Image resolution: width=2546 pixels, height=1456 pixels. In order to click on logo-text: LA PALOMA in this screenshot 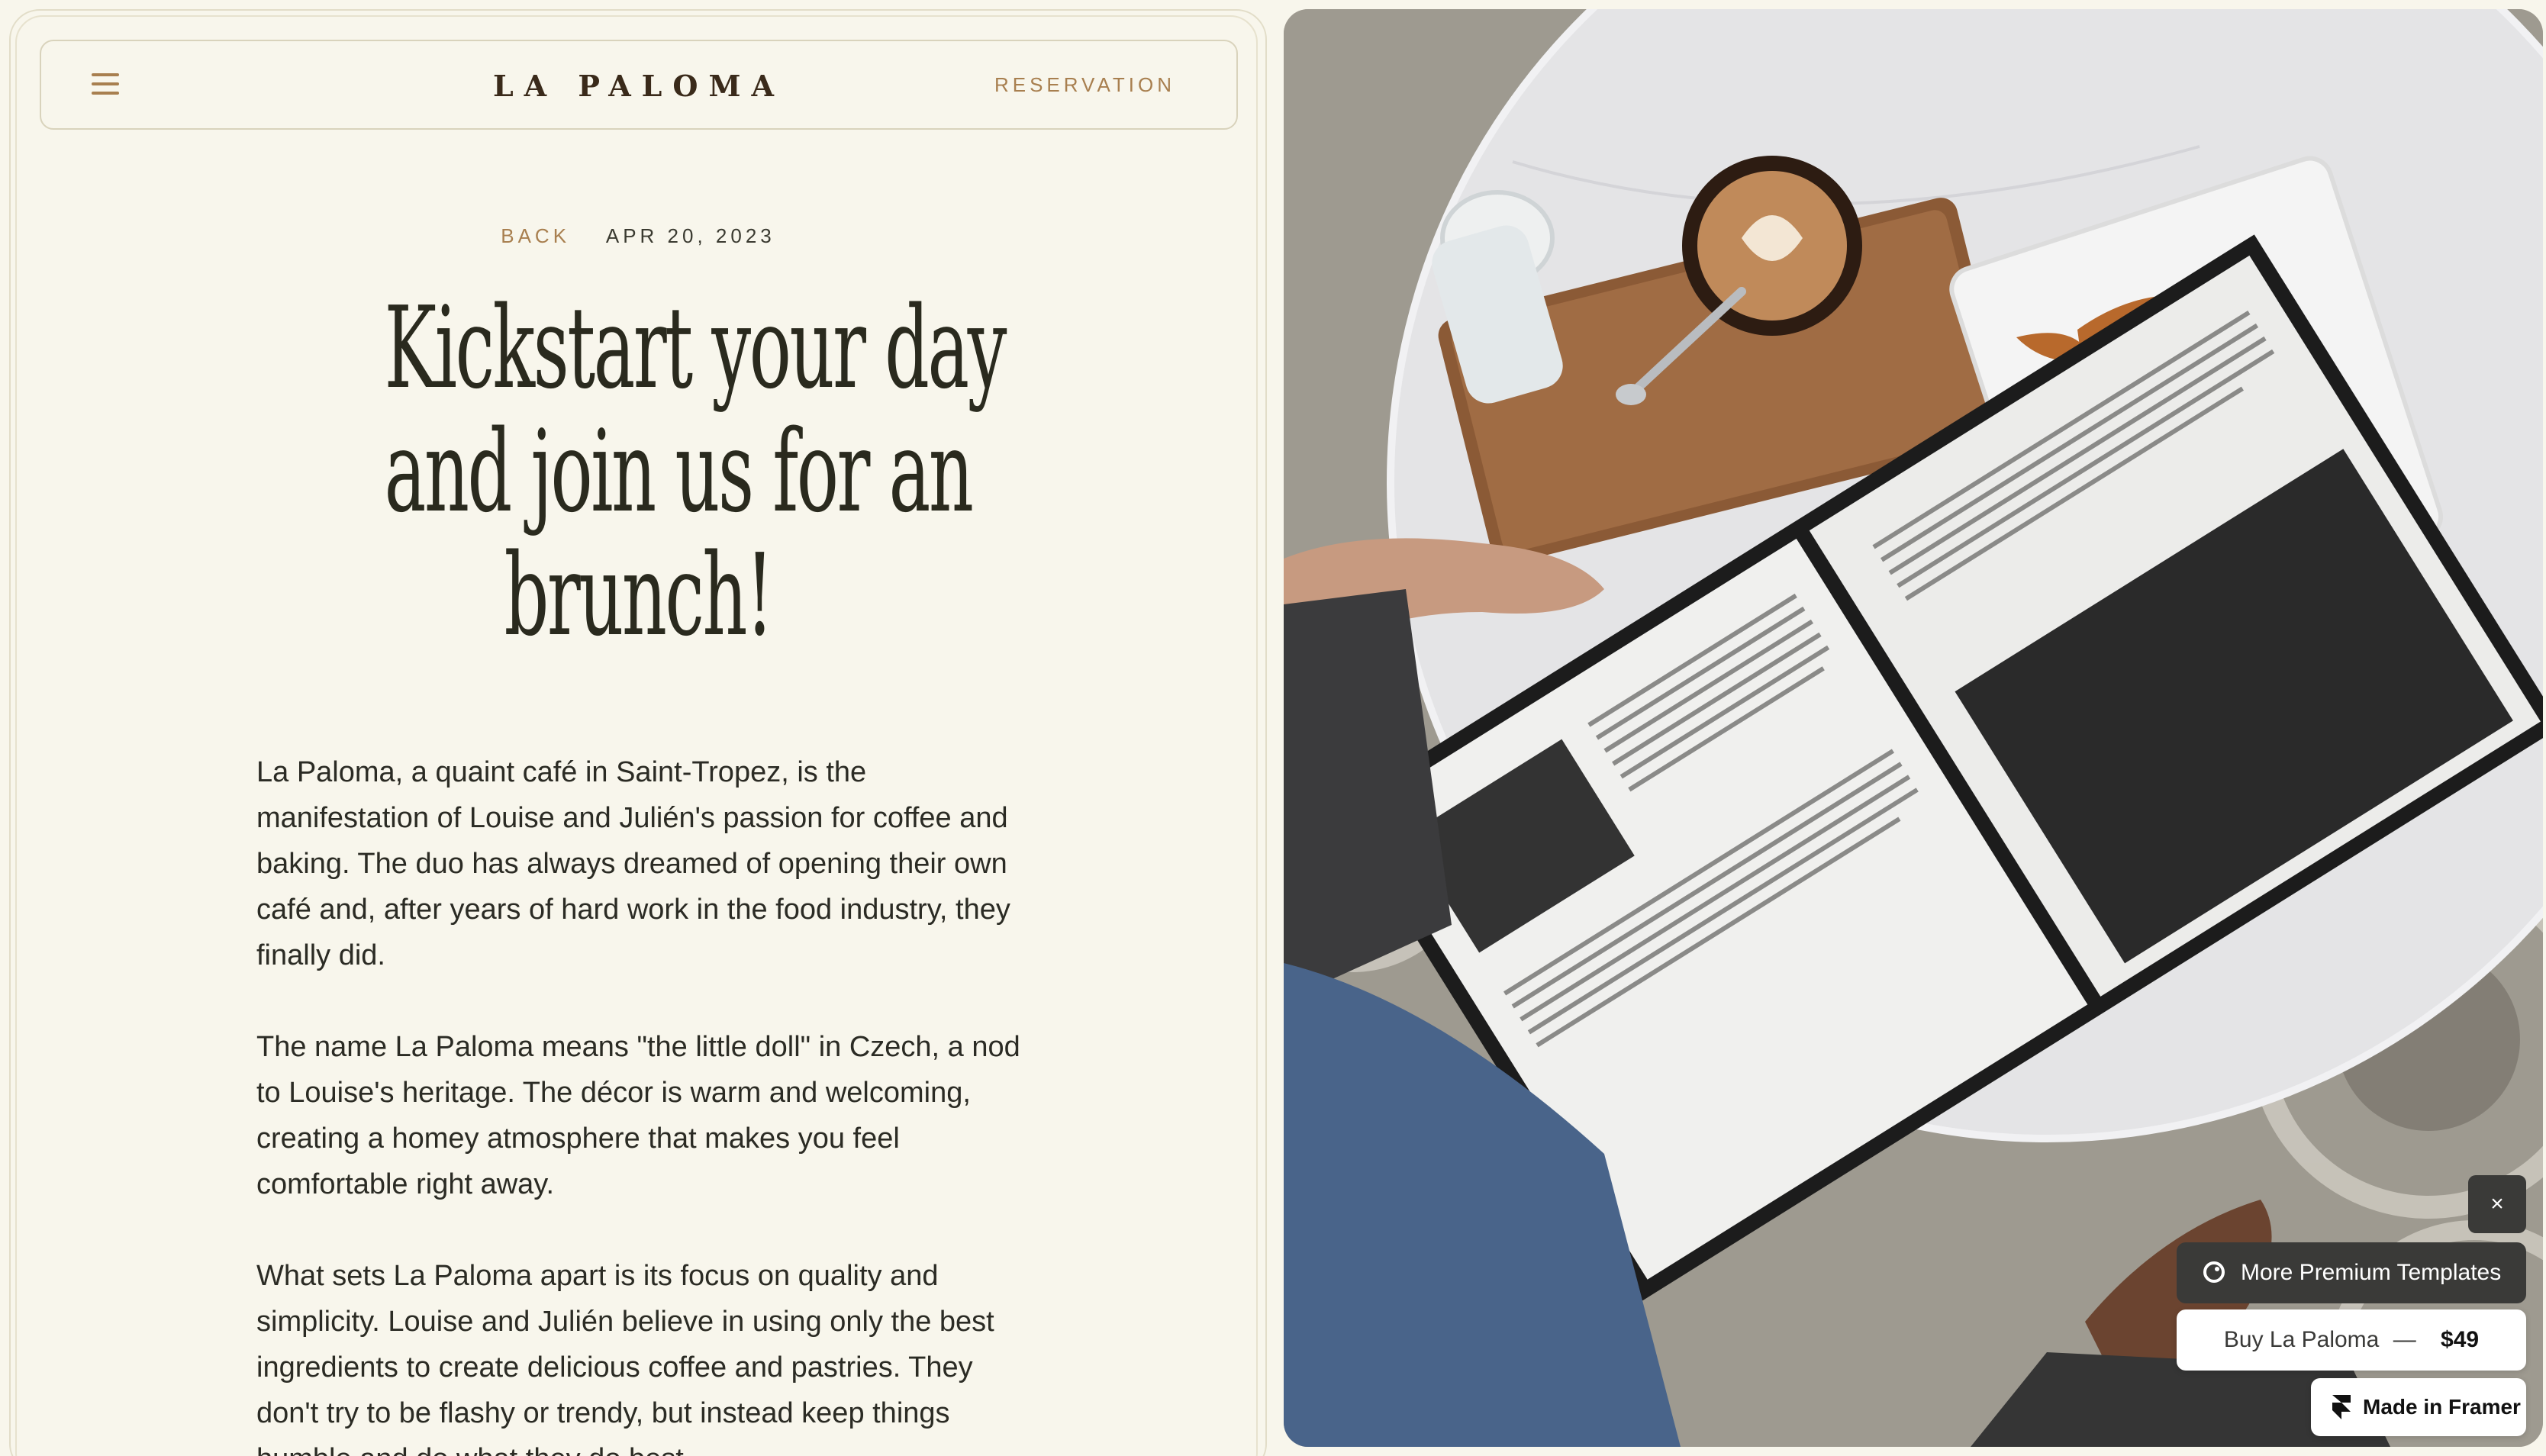, I will do `click(638, 86)`.